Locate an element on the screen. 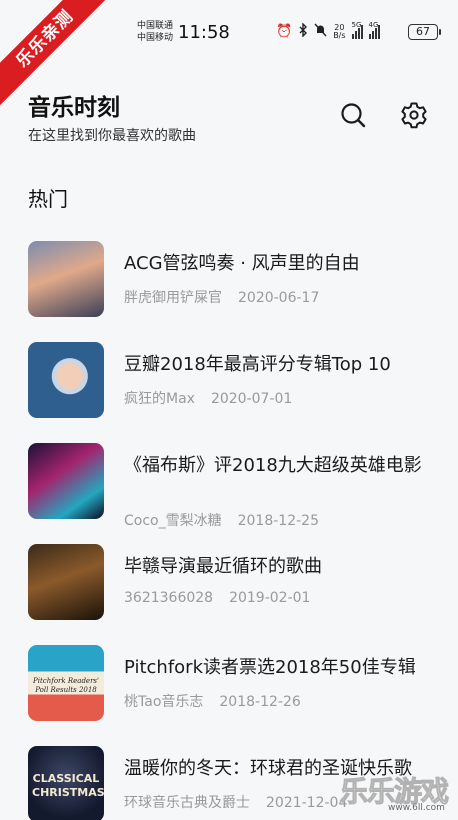 The width and height of the screenshot is (458, 820). playlist-cover: CLASSICAL CHRISTMAS is located at coordinates (66, 783).